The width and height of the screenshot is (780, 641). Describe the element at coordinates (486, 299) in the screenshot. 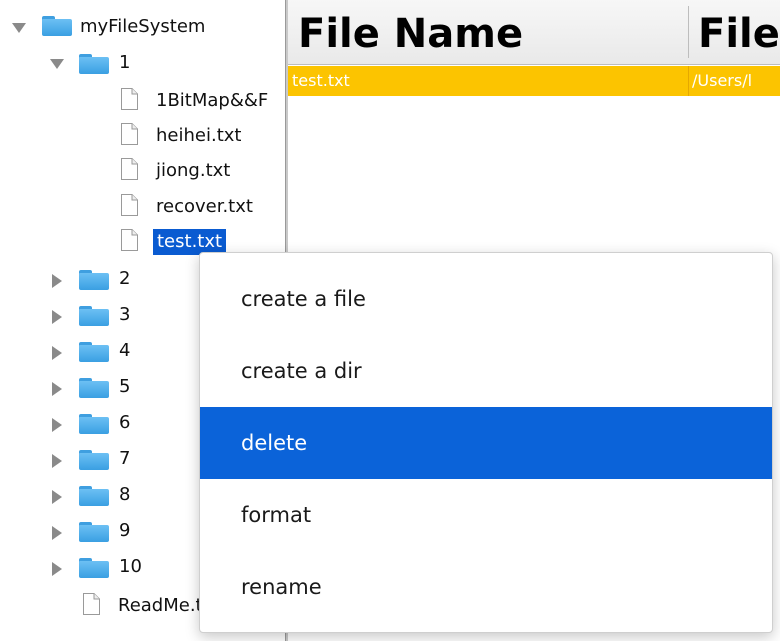

I see `menu-item-create-file: create a file` at that location.